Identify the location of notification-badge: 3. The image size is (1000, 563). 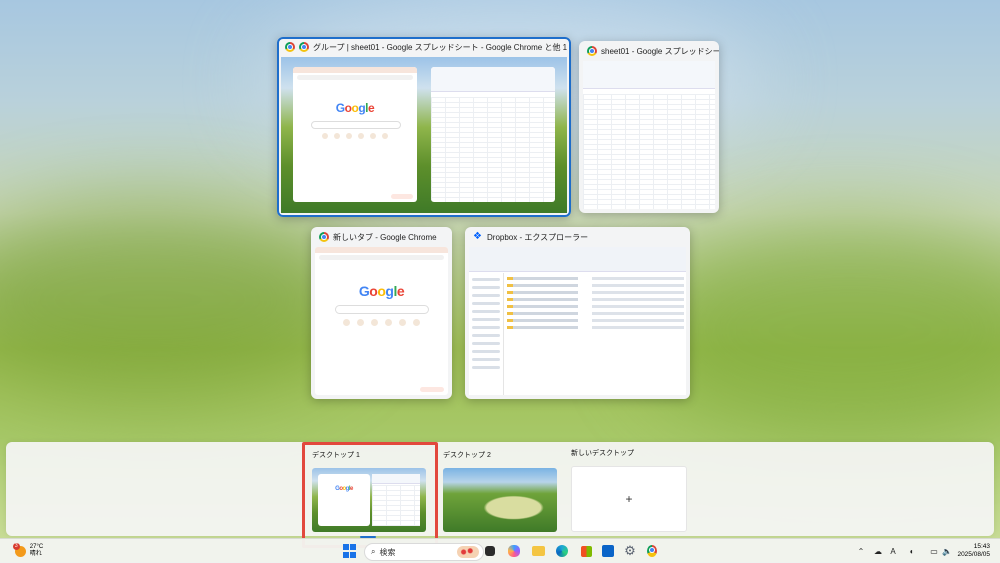
(16, 546).